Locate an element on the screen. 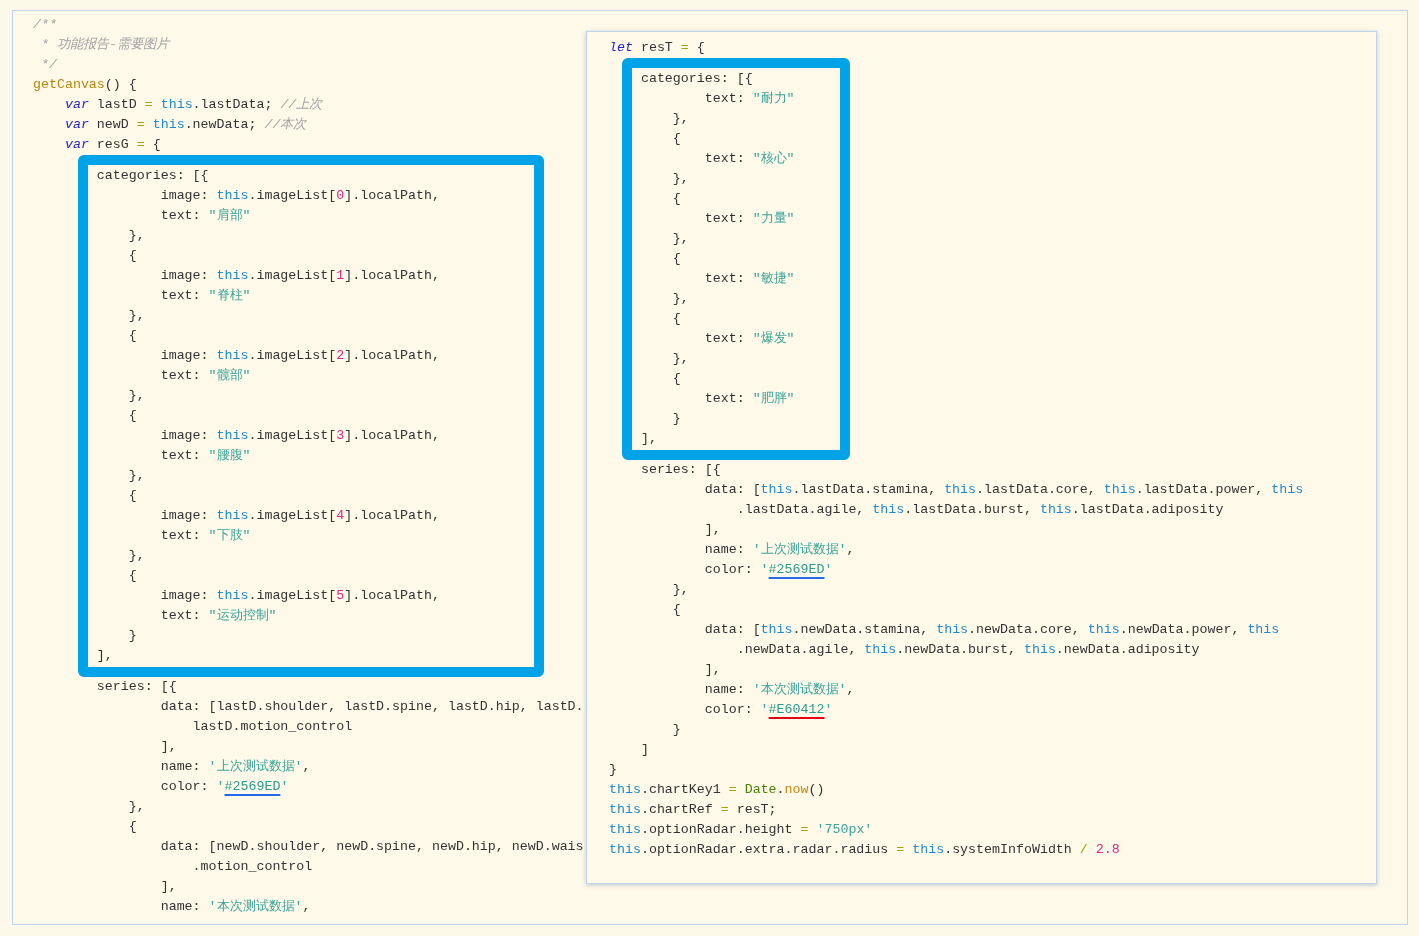  code-line: text: "髋部" is located at coordinates (205, 376).